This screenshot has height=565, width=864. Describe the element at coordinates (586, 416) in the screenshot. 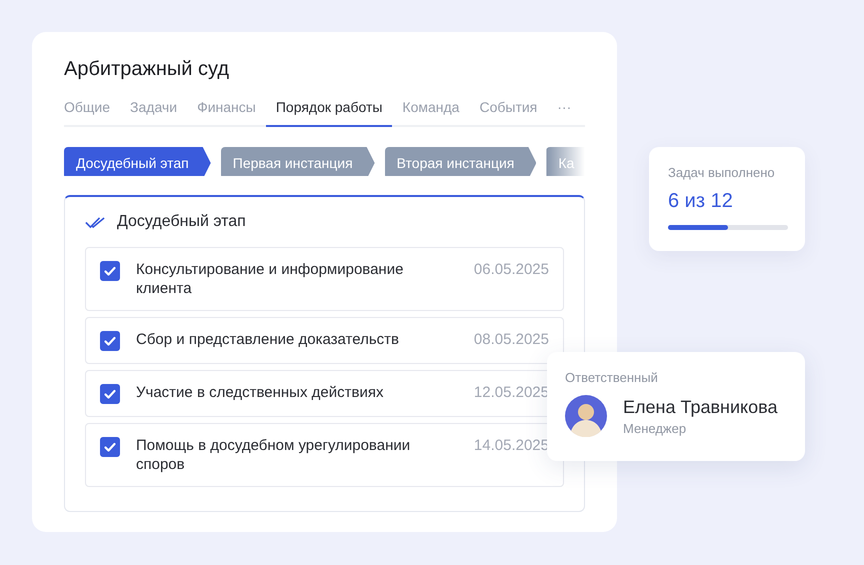

I see `avatar` at that location.